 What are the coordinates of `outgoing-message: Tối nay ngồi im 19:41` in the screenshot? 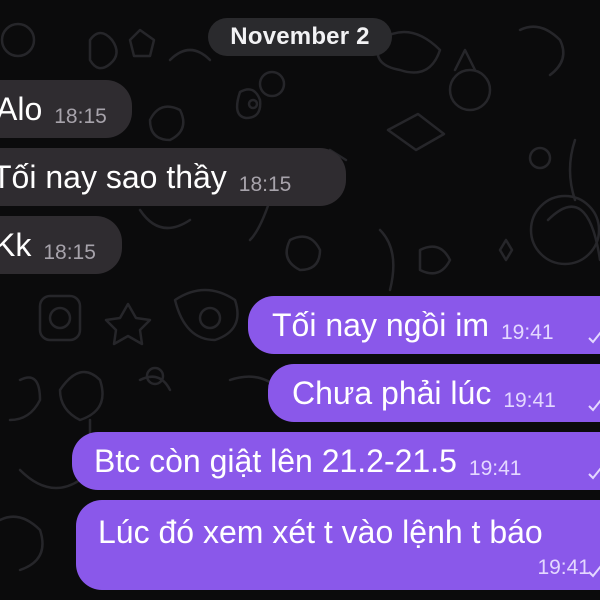 It's located at (424, 325).